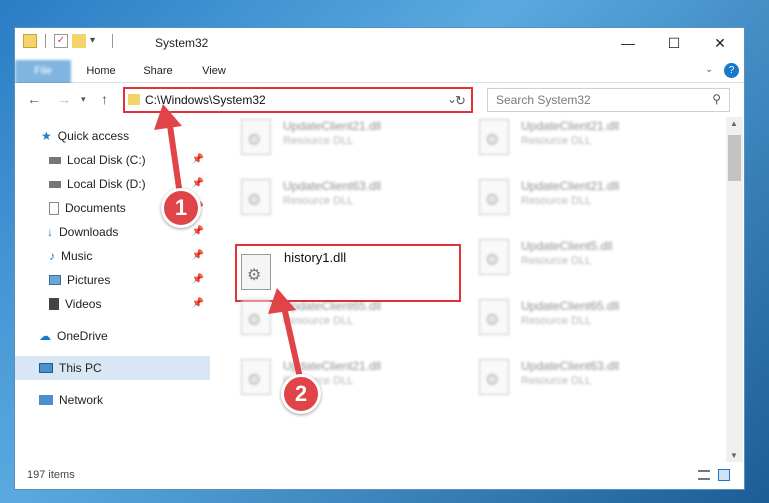  What do you see at coordinates (301, 394) in the screenshot?
I see `annotation-marker-2: 2` at bounding box center [301, 394].